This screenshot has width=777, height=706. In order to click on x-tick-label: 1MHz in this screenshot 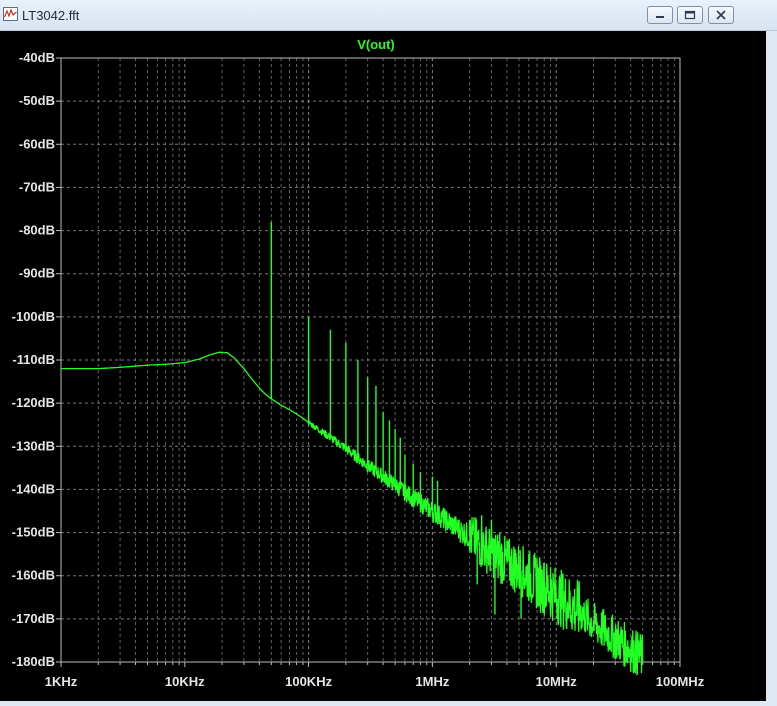, I will do `click(432, 681)`.